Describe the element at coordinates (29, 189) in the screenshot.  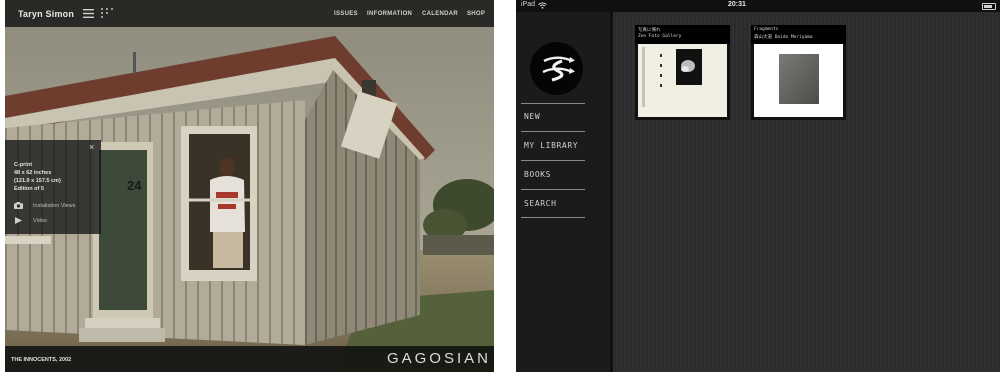
I see `edition-label: Edition of 5` at that location.